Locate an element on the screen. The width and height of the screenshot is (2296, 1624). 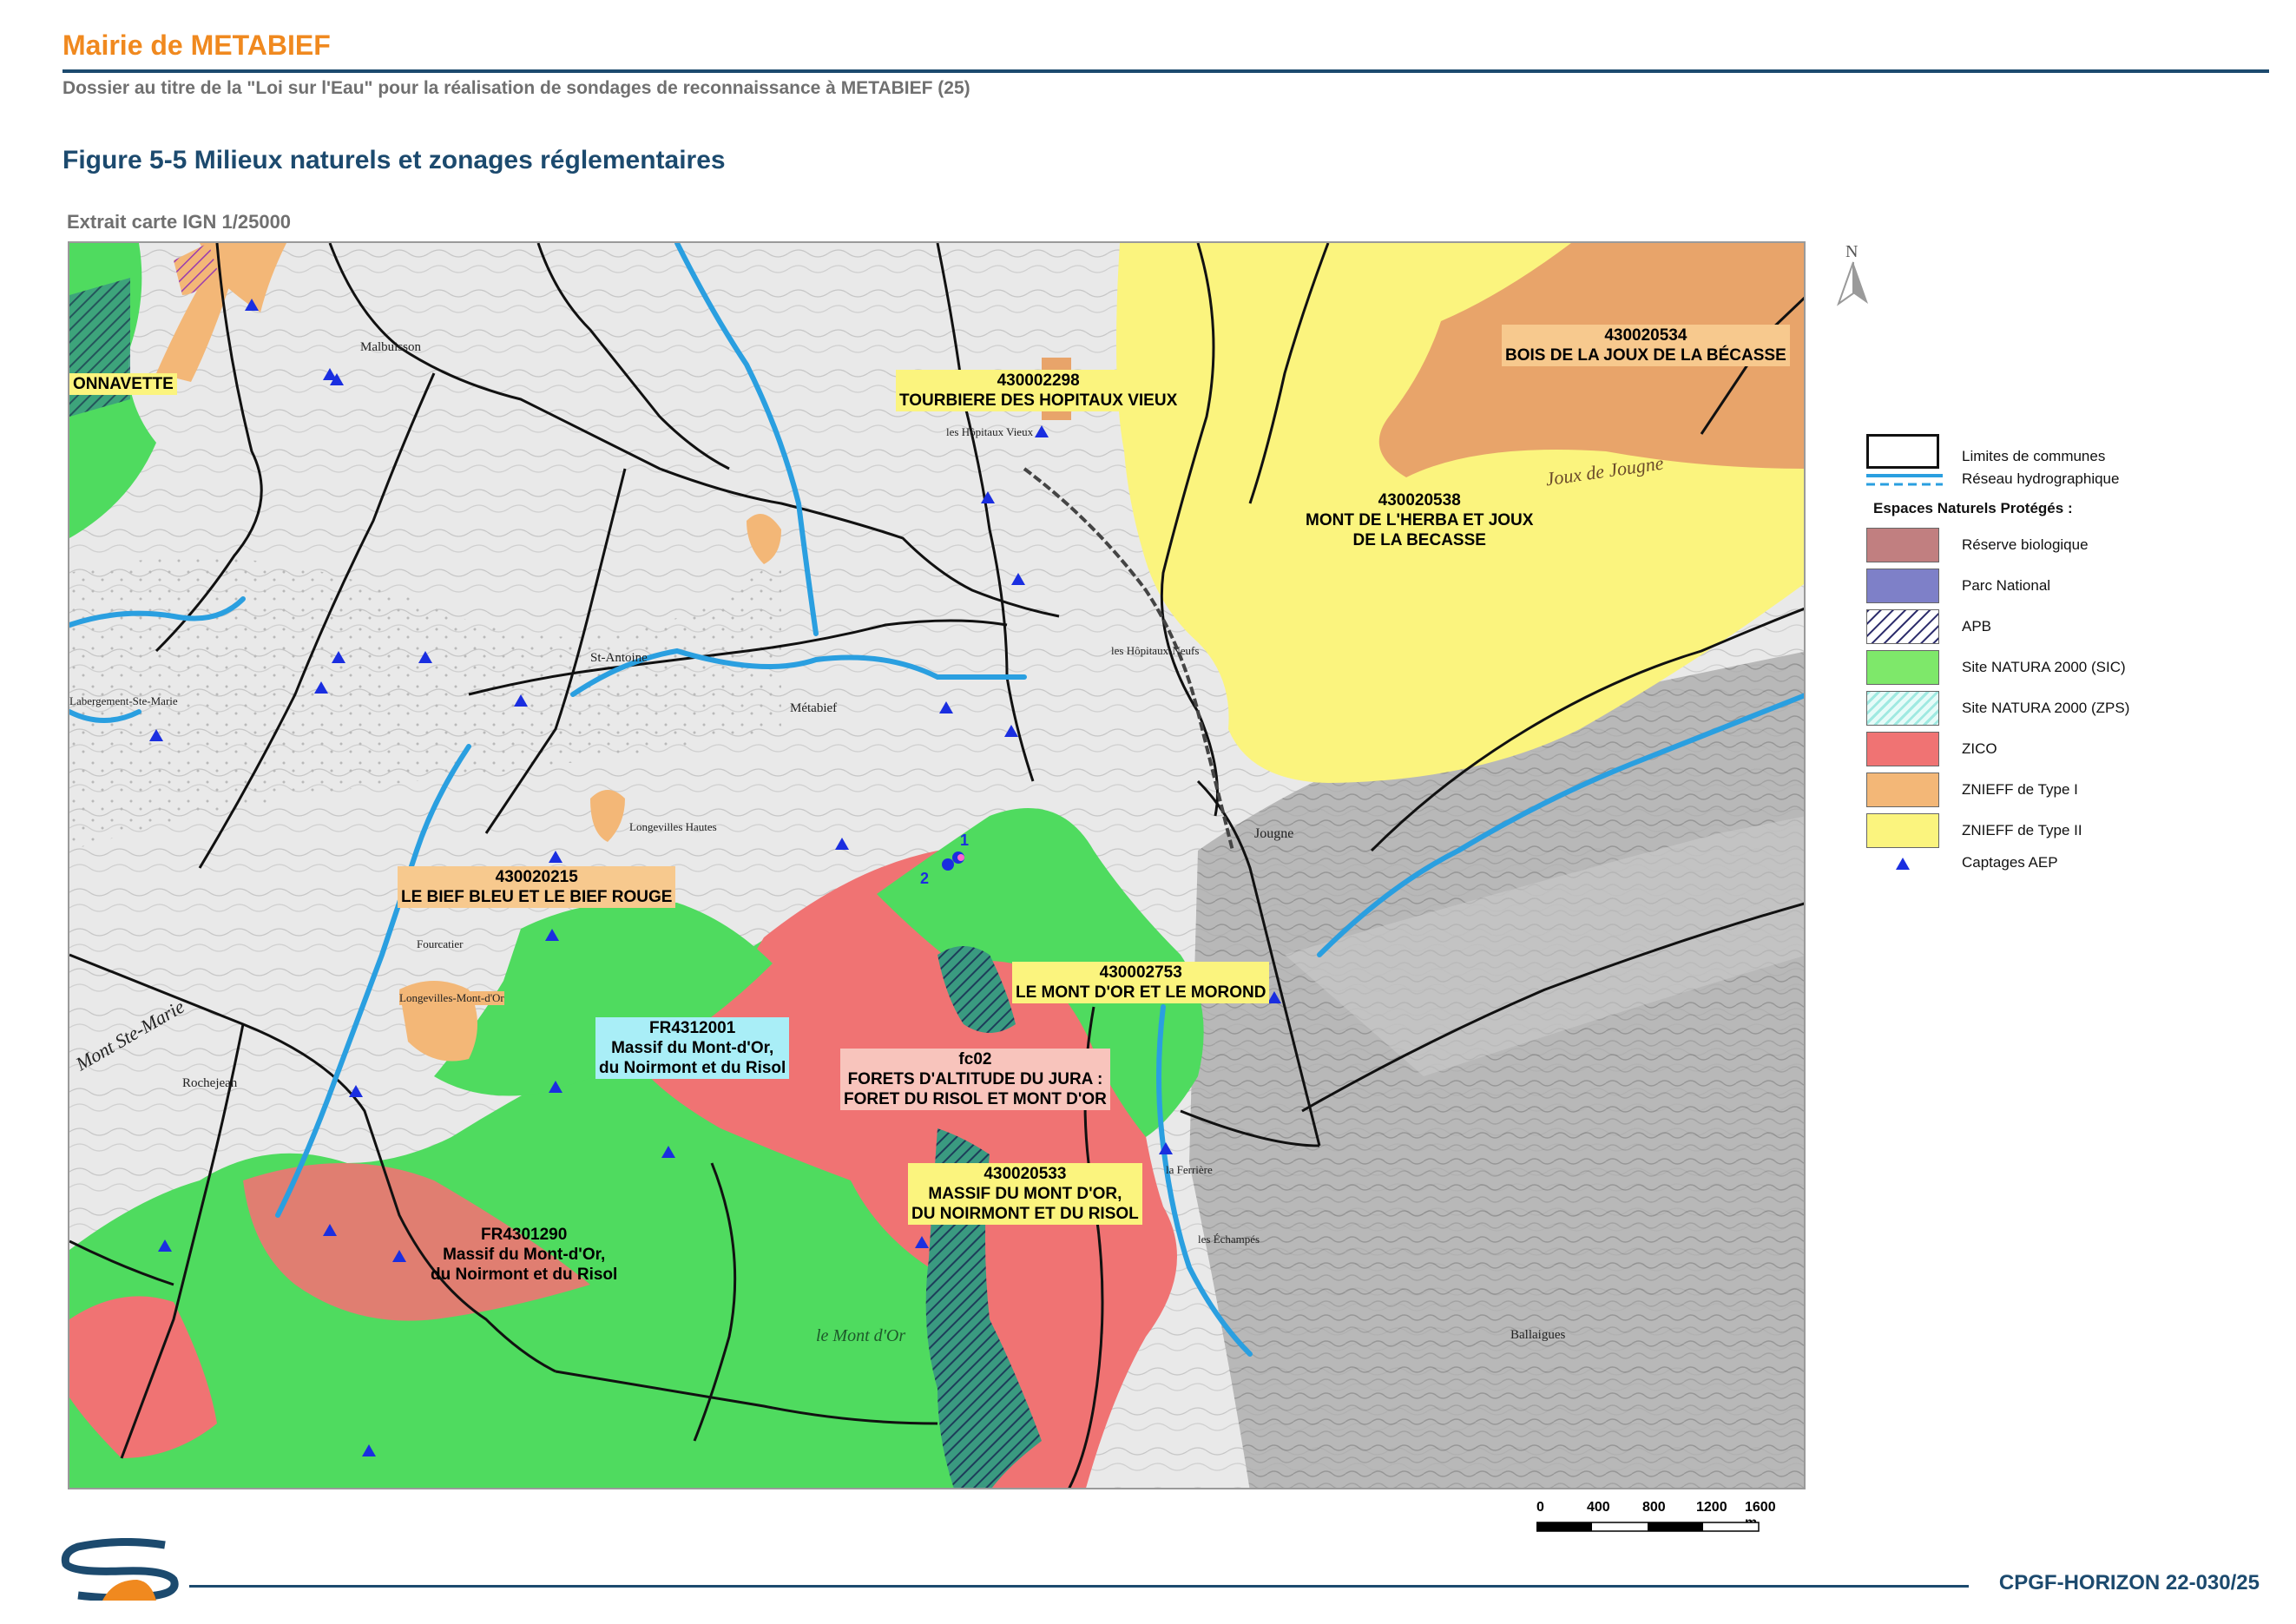
place-longevilles-mont-dor: Longevilles-Mont-d'Or is located at coordinates (452, 998).